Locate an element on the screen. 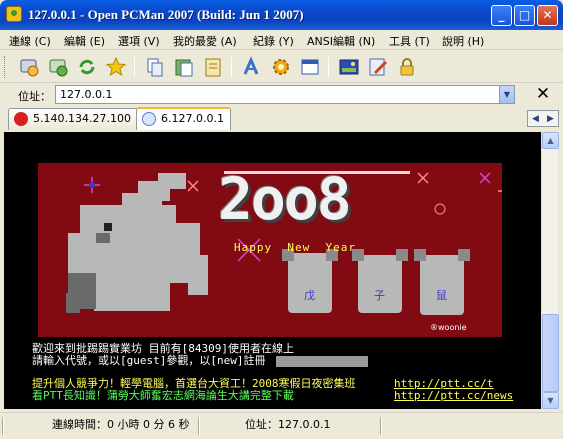  copy-icon is located at coordinates (155, 67).